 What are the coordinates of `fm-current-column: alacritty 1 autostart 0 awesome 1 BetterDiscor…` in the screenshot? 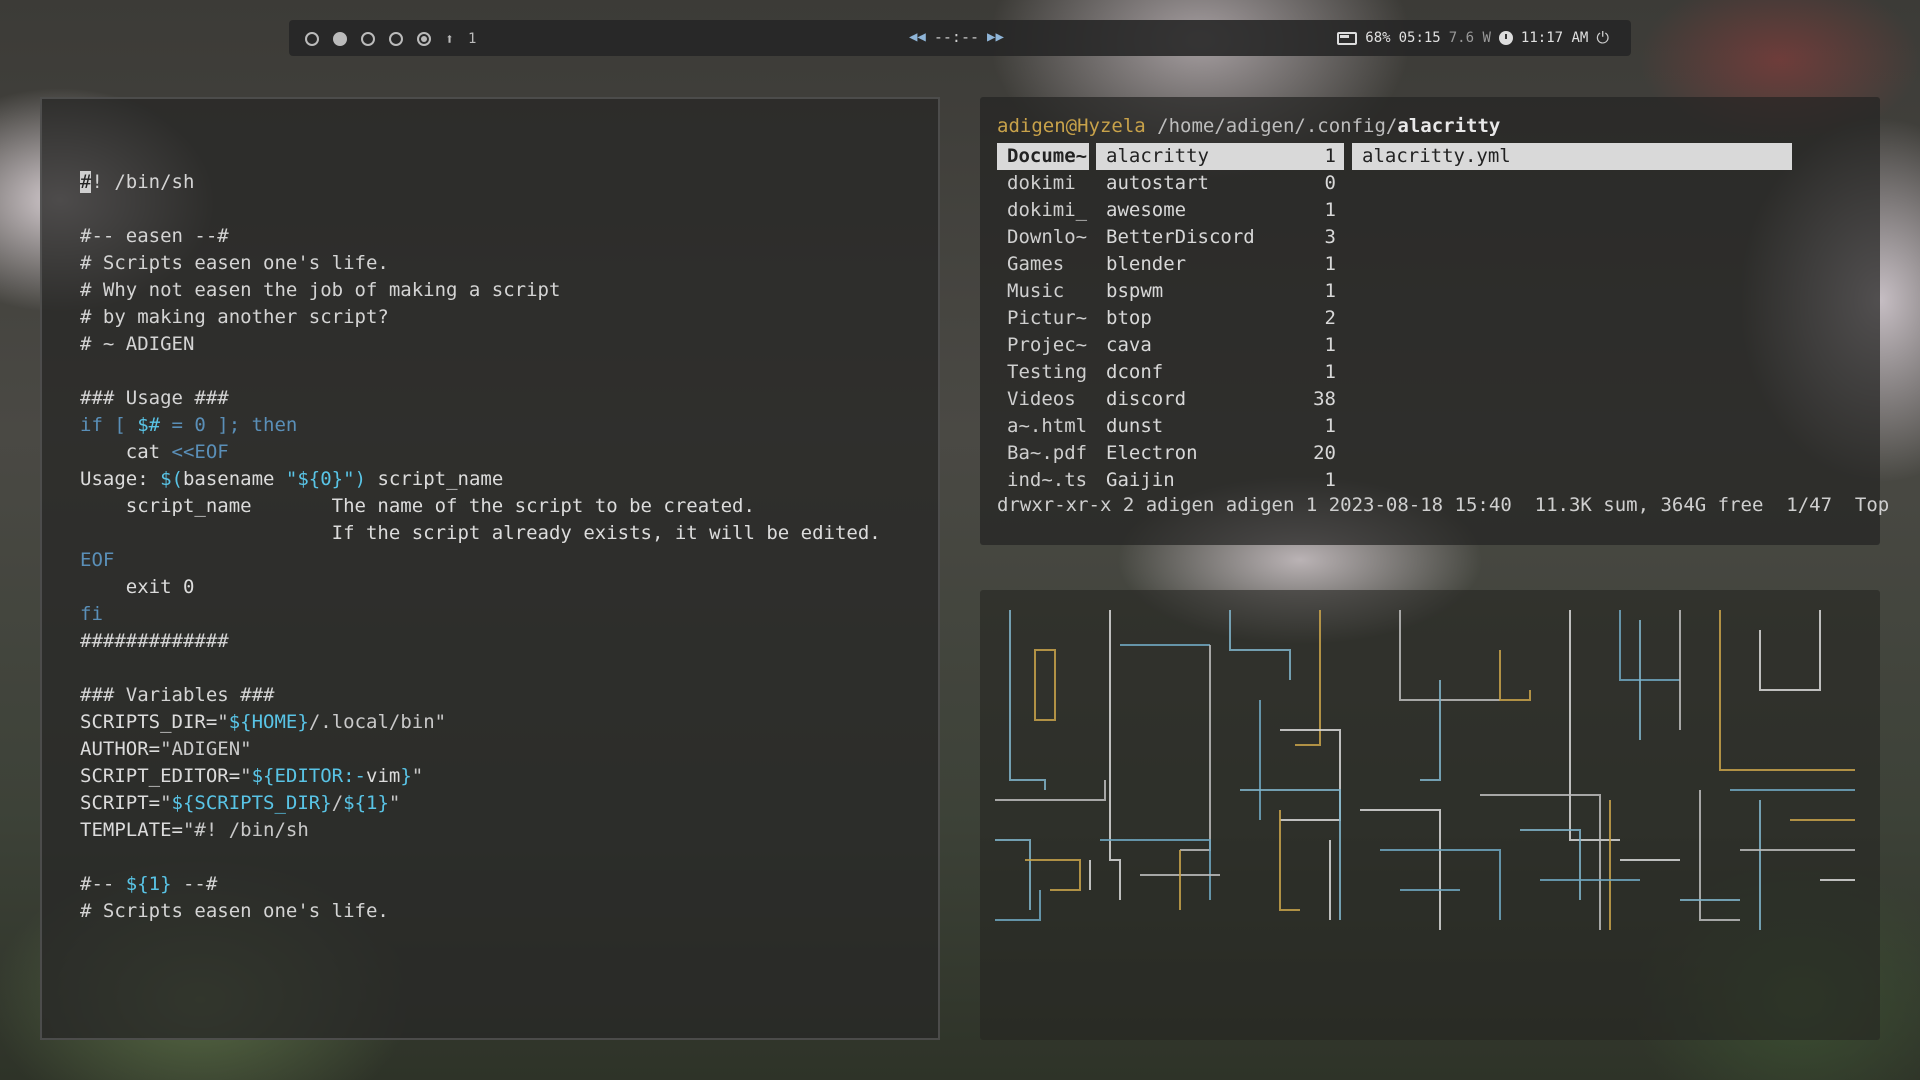 It's located at (1220, 318).